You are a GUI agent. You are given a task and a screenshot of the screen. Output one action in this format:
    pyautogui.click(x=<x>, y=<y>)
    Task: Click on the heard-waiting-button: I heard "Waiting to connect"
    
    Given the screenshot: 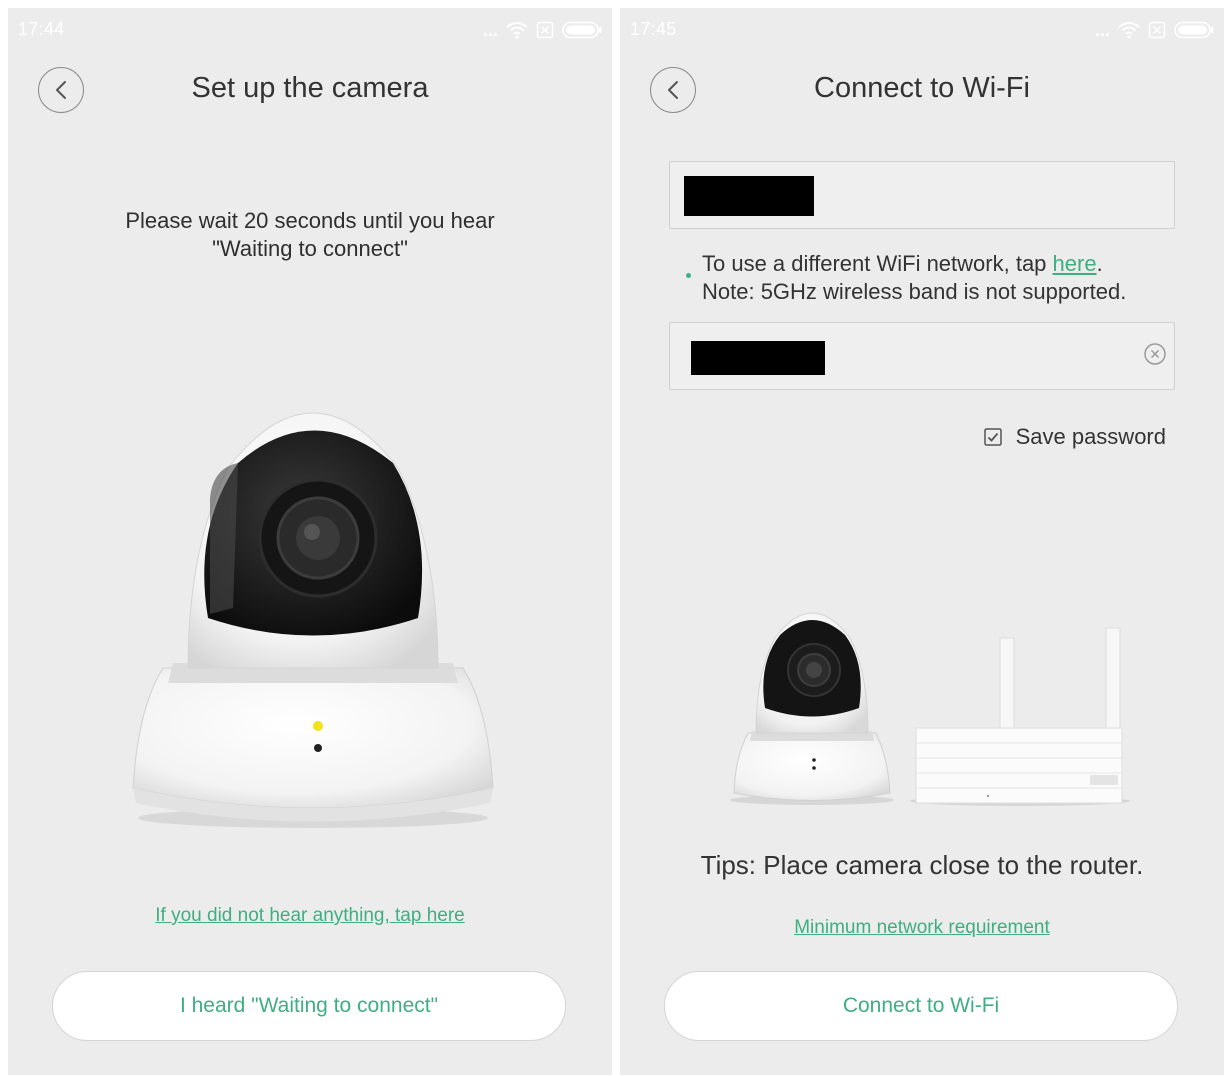 What is the action you would take?
    pyautogui.click(x=309, y=1006)
    